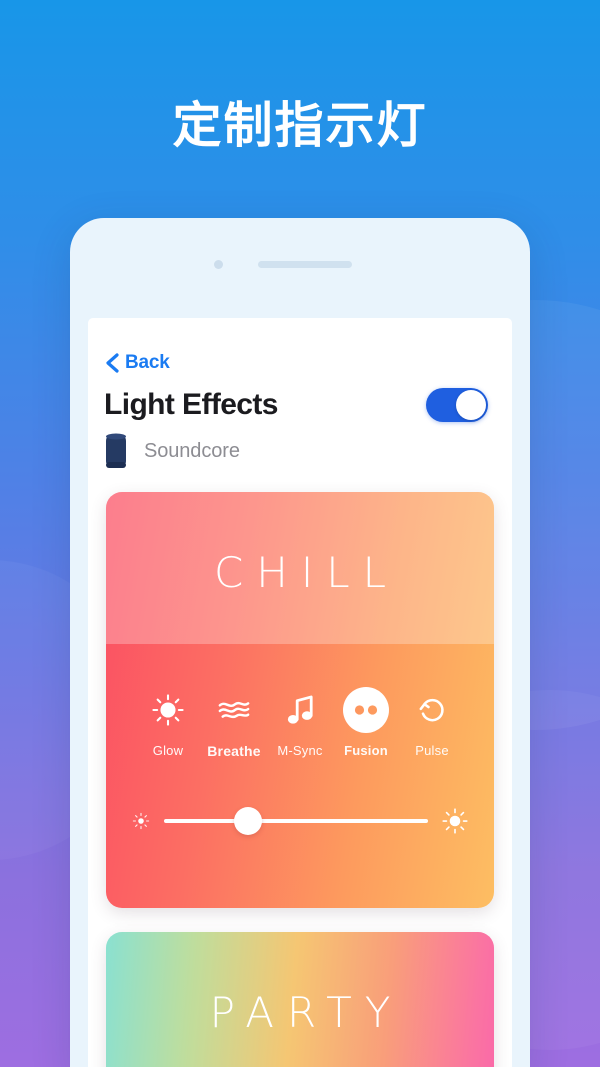 The width and height of the screenshot is (600, 1067). Describe the element at coordinates (248, 821) in the screenshot. I see `slider-thumb` at that location.